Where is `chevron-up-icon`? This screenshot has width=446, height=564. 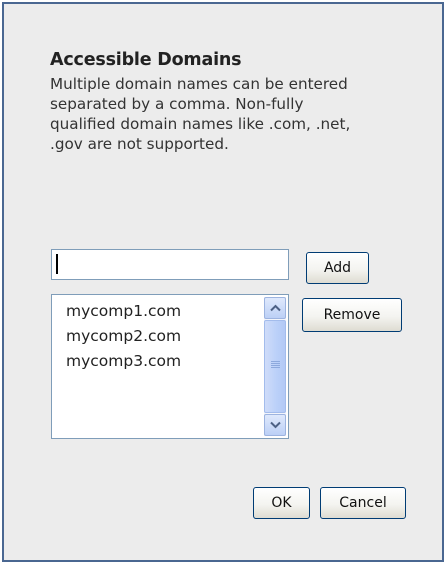
chevron-up-icon is located at coordinates (275, 308).